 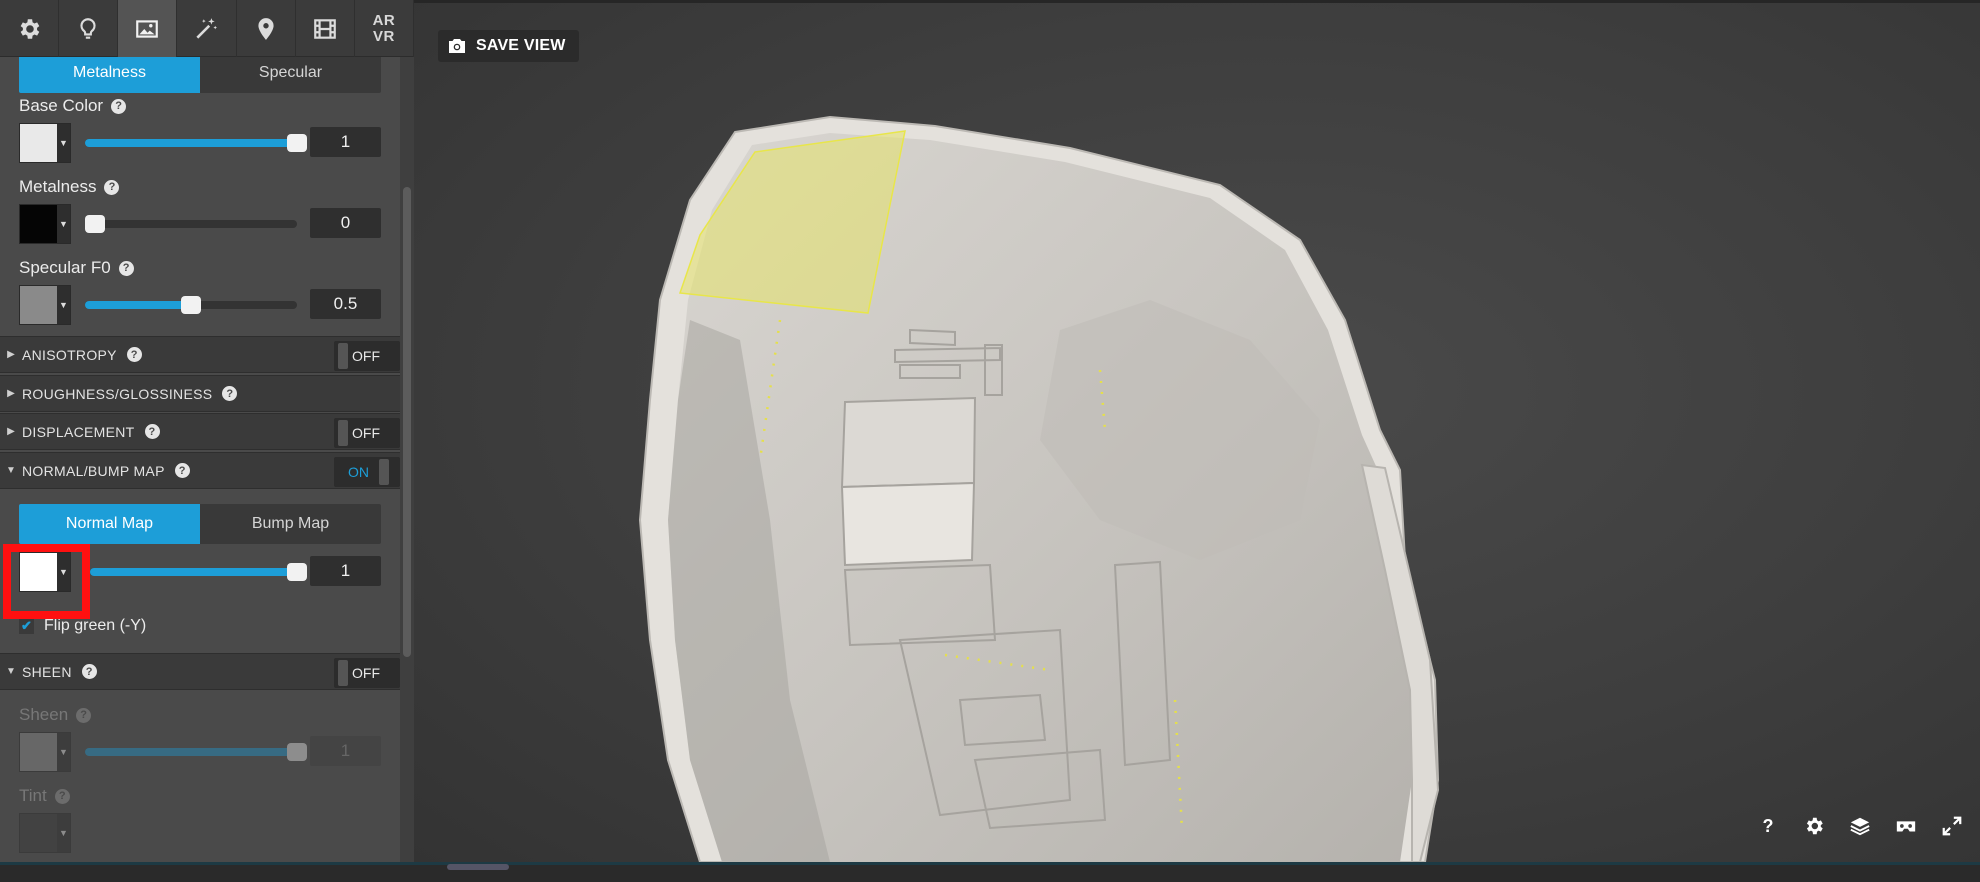 I want to click on panel-scrollbar, so click(x=407, y=459).